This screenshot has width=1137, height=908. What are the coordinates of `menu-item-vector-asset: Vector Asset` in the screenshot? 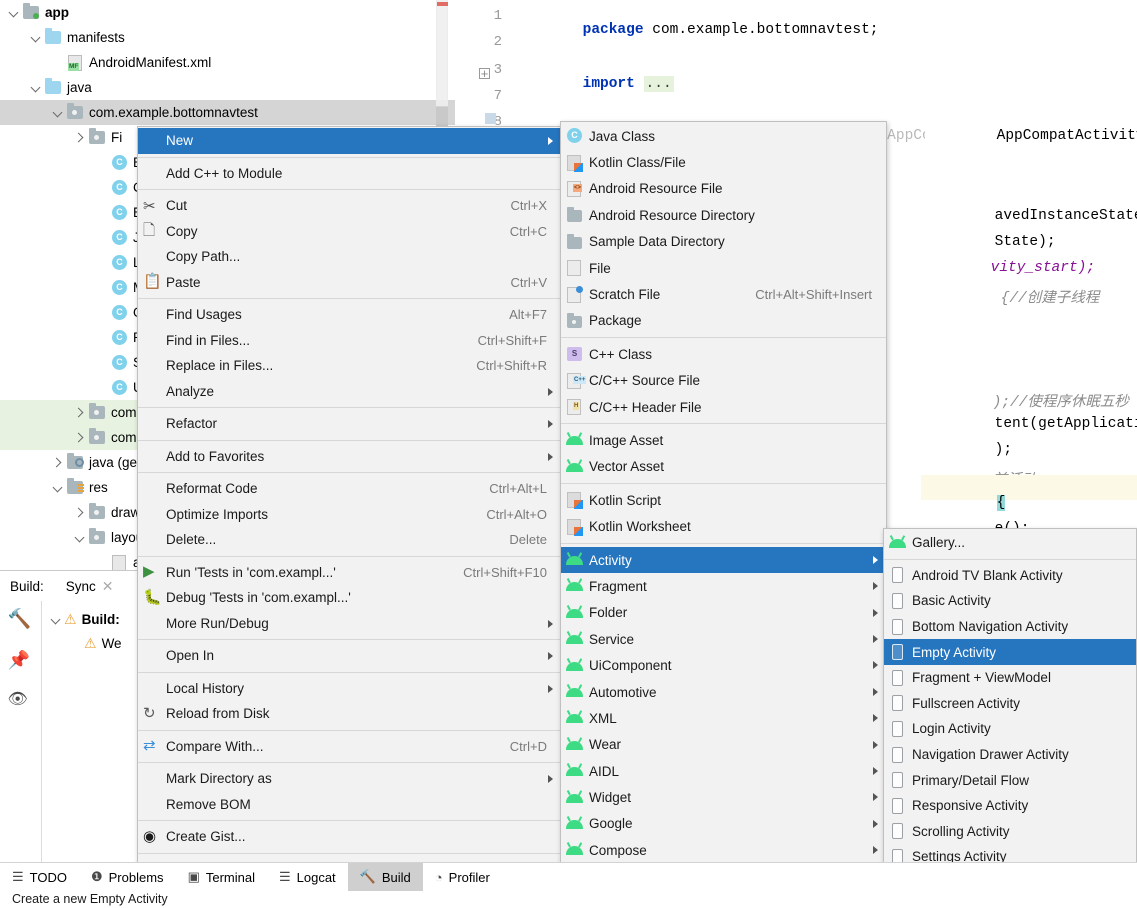 It's located at (723, 467).